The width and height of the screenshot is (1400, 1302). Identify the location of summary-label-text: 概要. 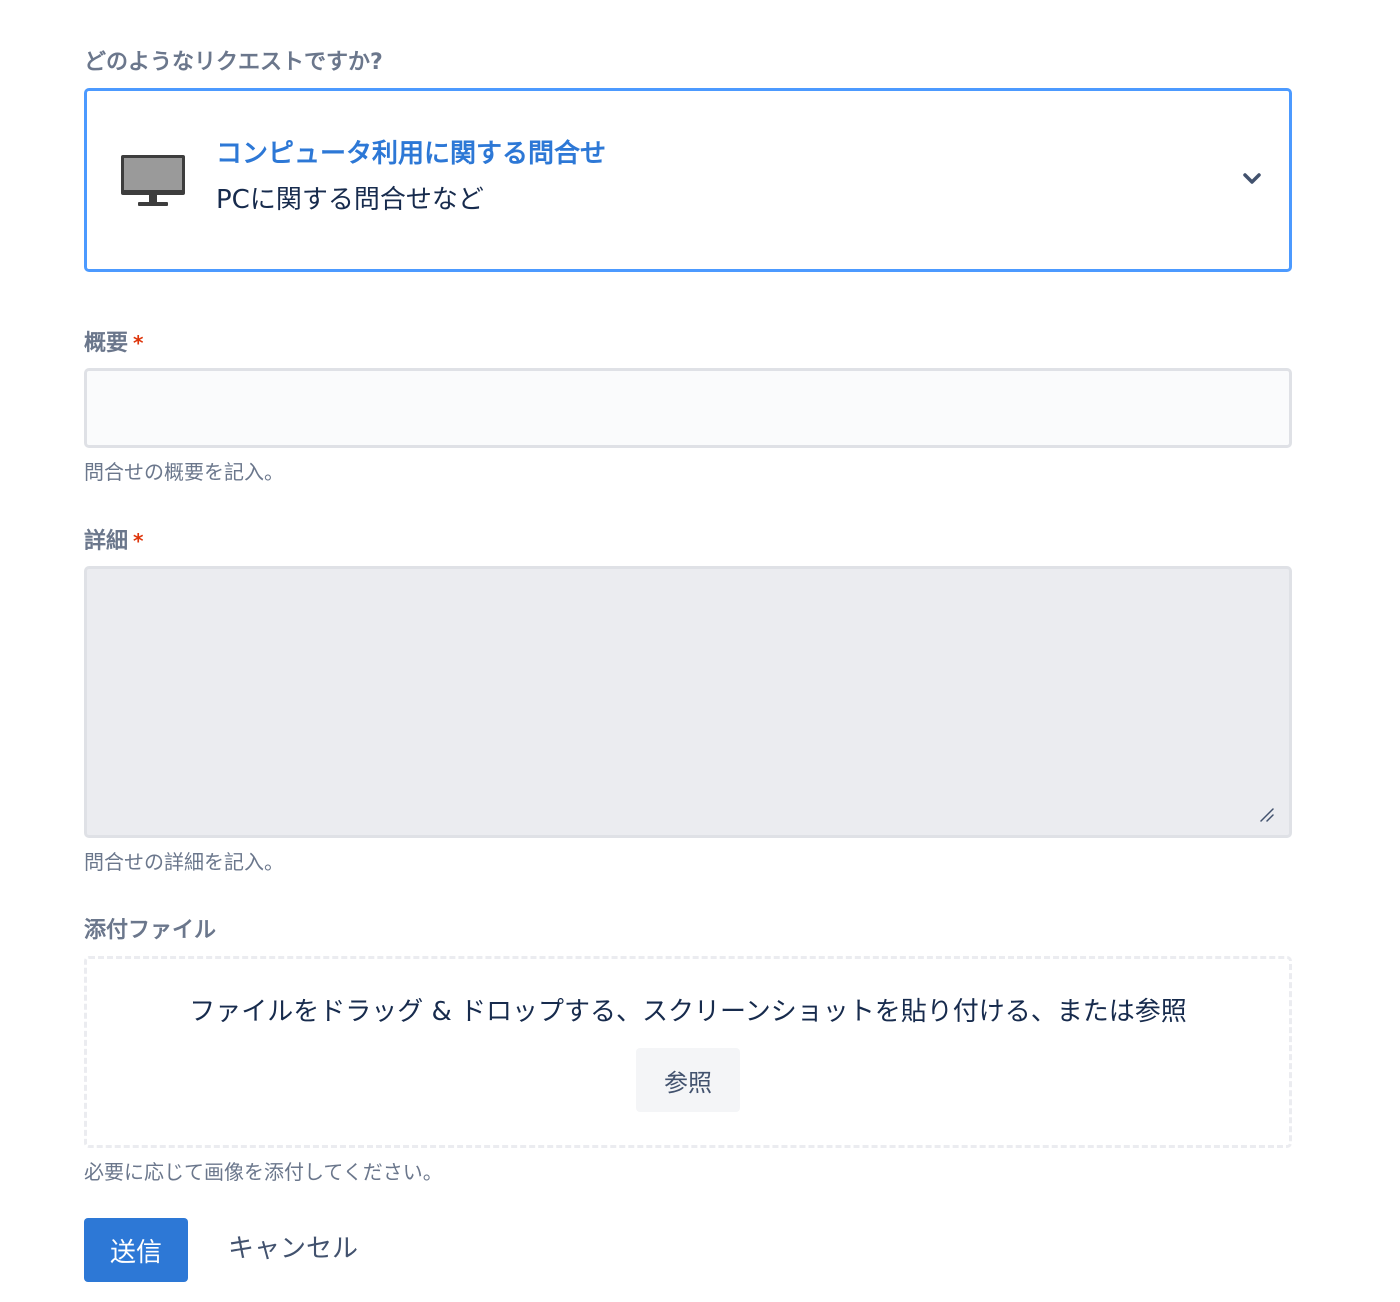
(106, 343).